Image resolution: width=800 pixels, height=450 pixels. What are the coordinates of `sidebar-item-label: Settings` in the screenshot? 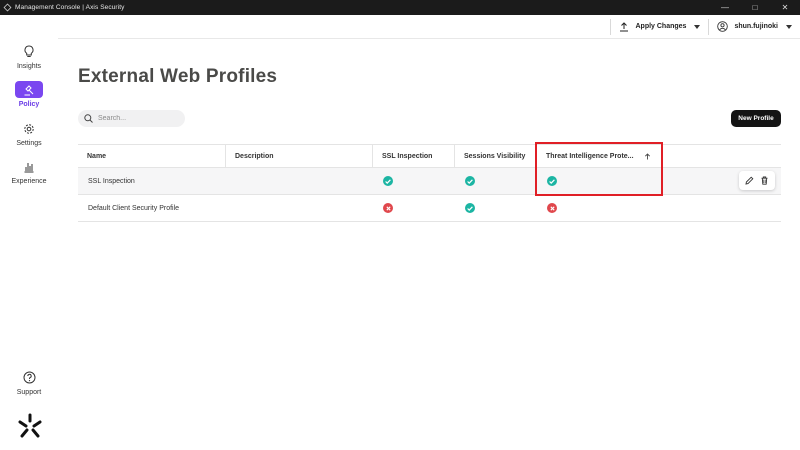 It's located at (29, 143).